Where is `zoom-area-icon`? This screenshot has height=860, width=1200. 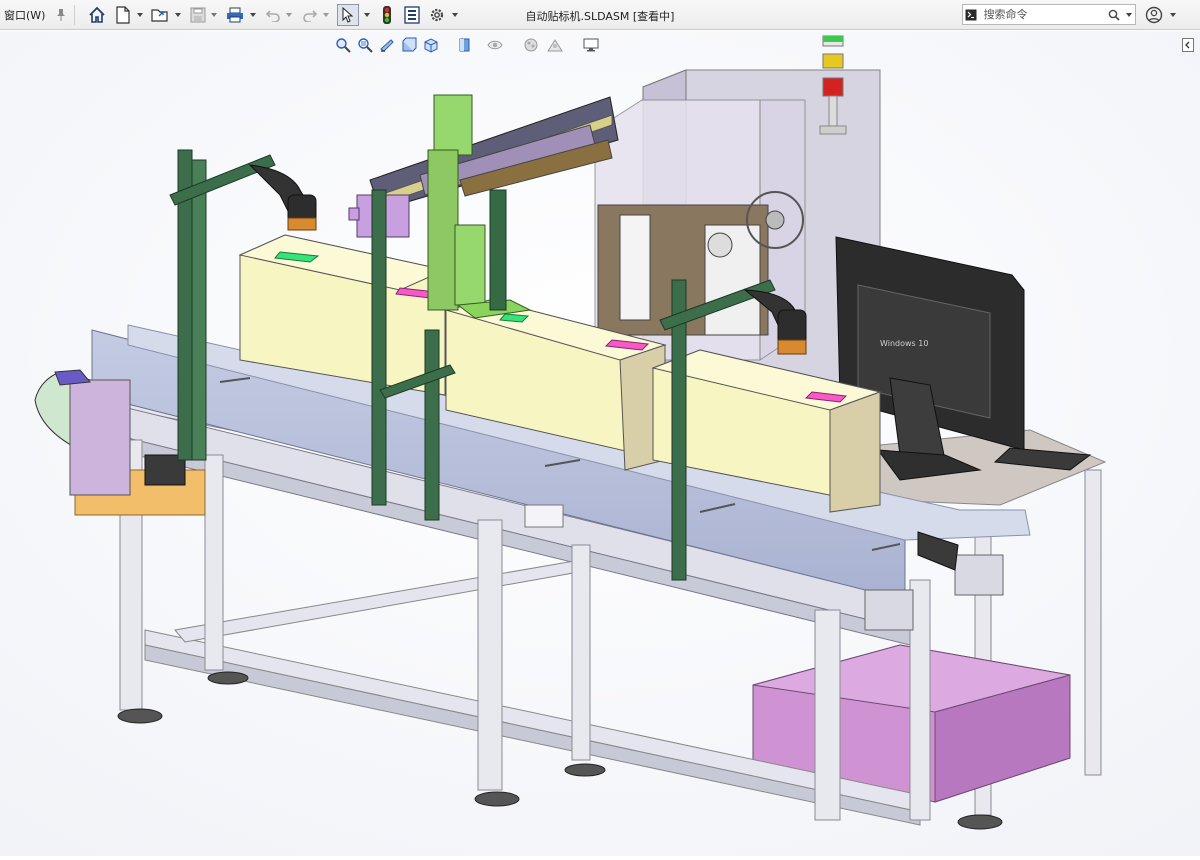 zoom-area-icon is located at coordinates (365, 45).